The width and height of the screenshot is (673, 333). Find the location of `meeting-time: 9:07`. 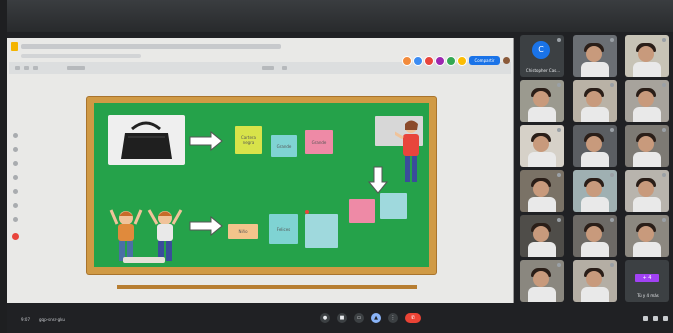

meeting-time: 9:07 is located at coordinates (25, 319).